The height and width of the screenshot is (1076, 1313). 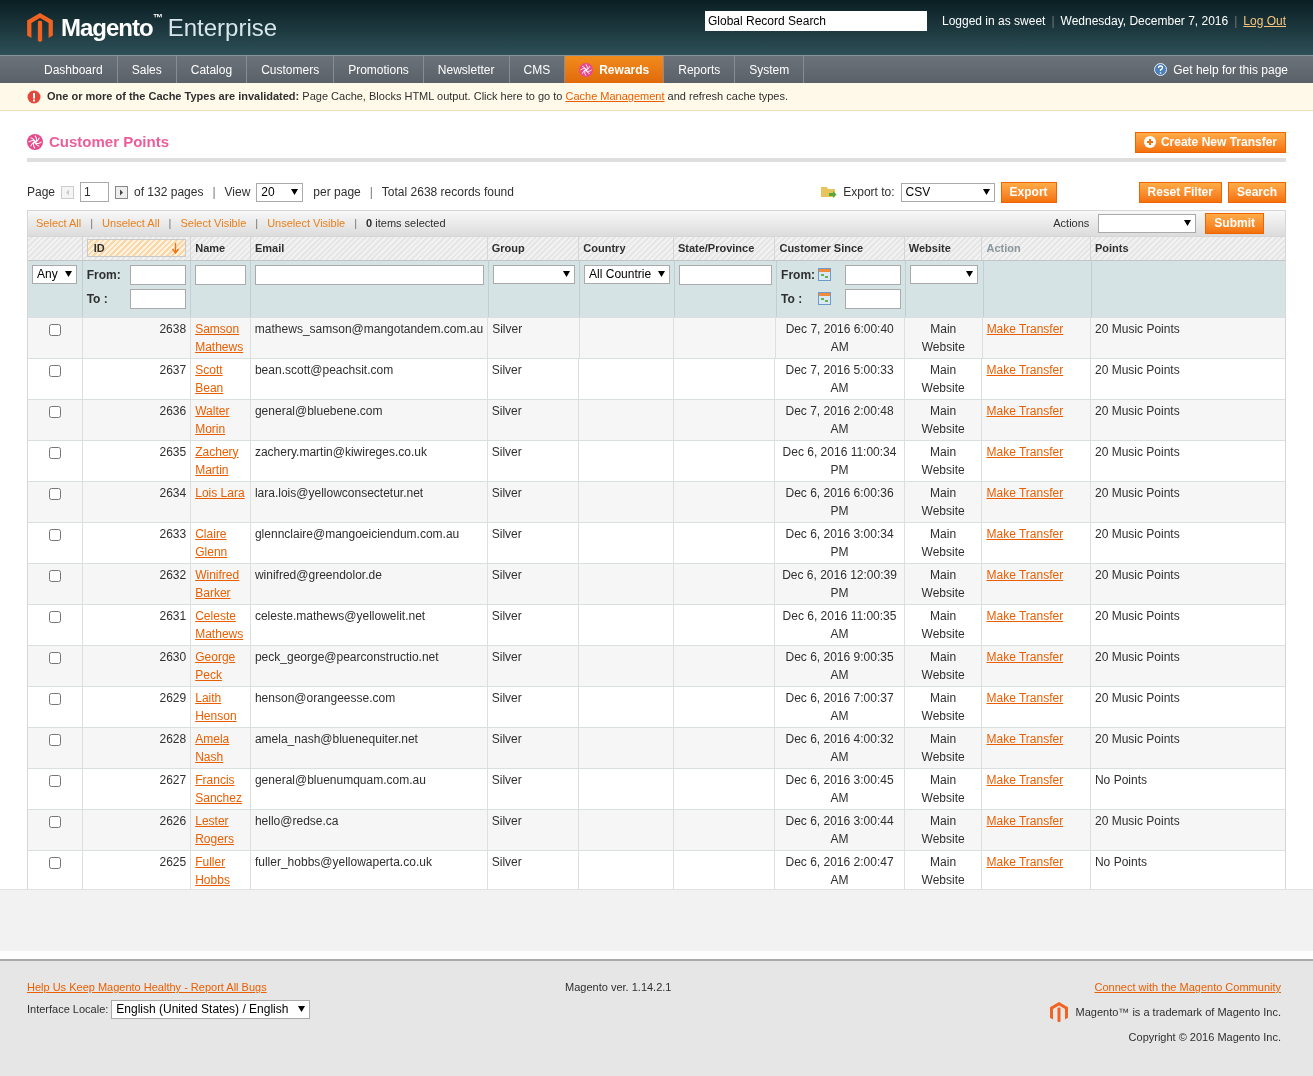 I want to click on logout-link: Log Out, so click(x=1264, y=20).